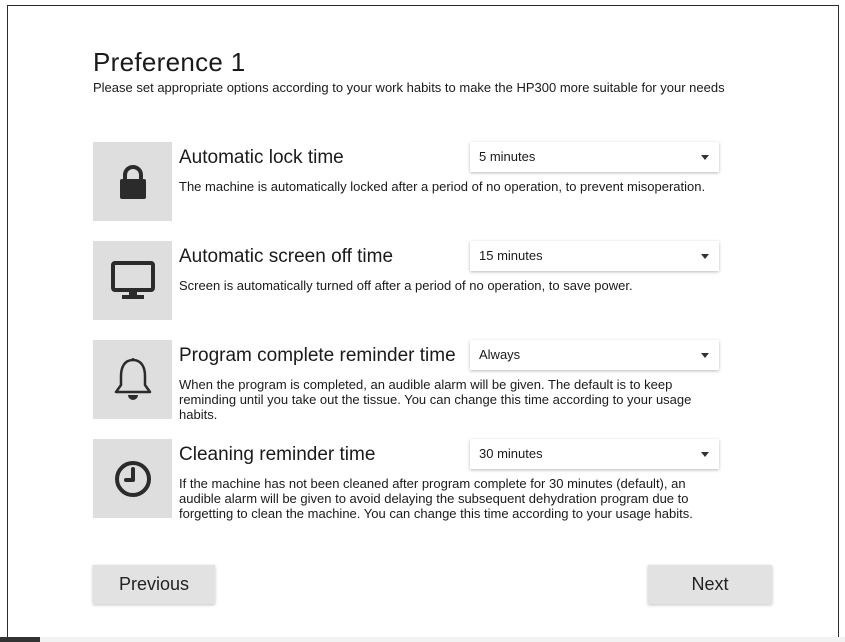  What do you see at coordinates (261, 157) in the screenshot?
I see `setting-title: Automatic lock time` at bounding box center [261, 157].